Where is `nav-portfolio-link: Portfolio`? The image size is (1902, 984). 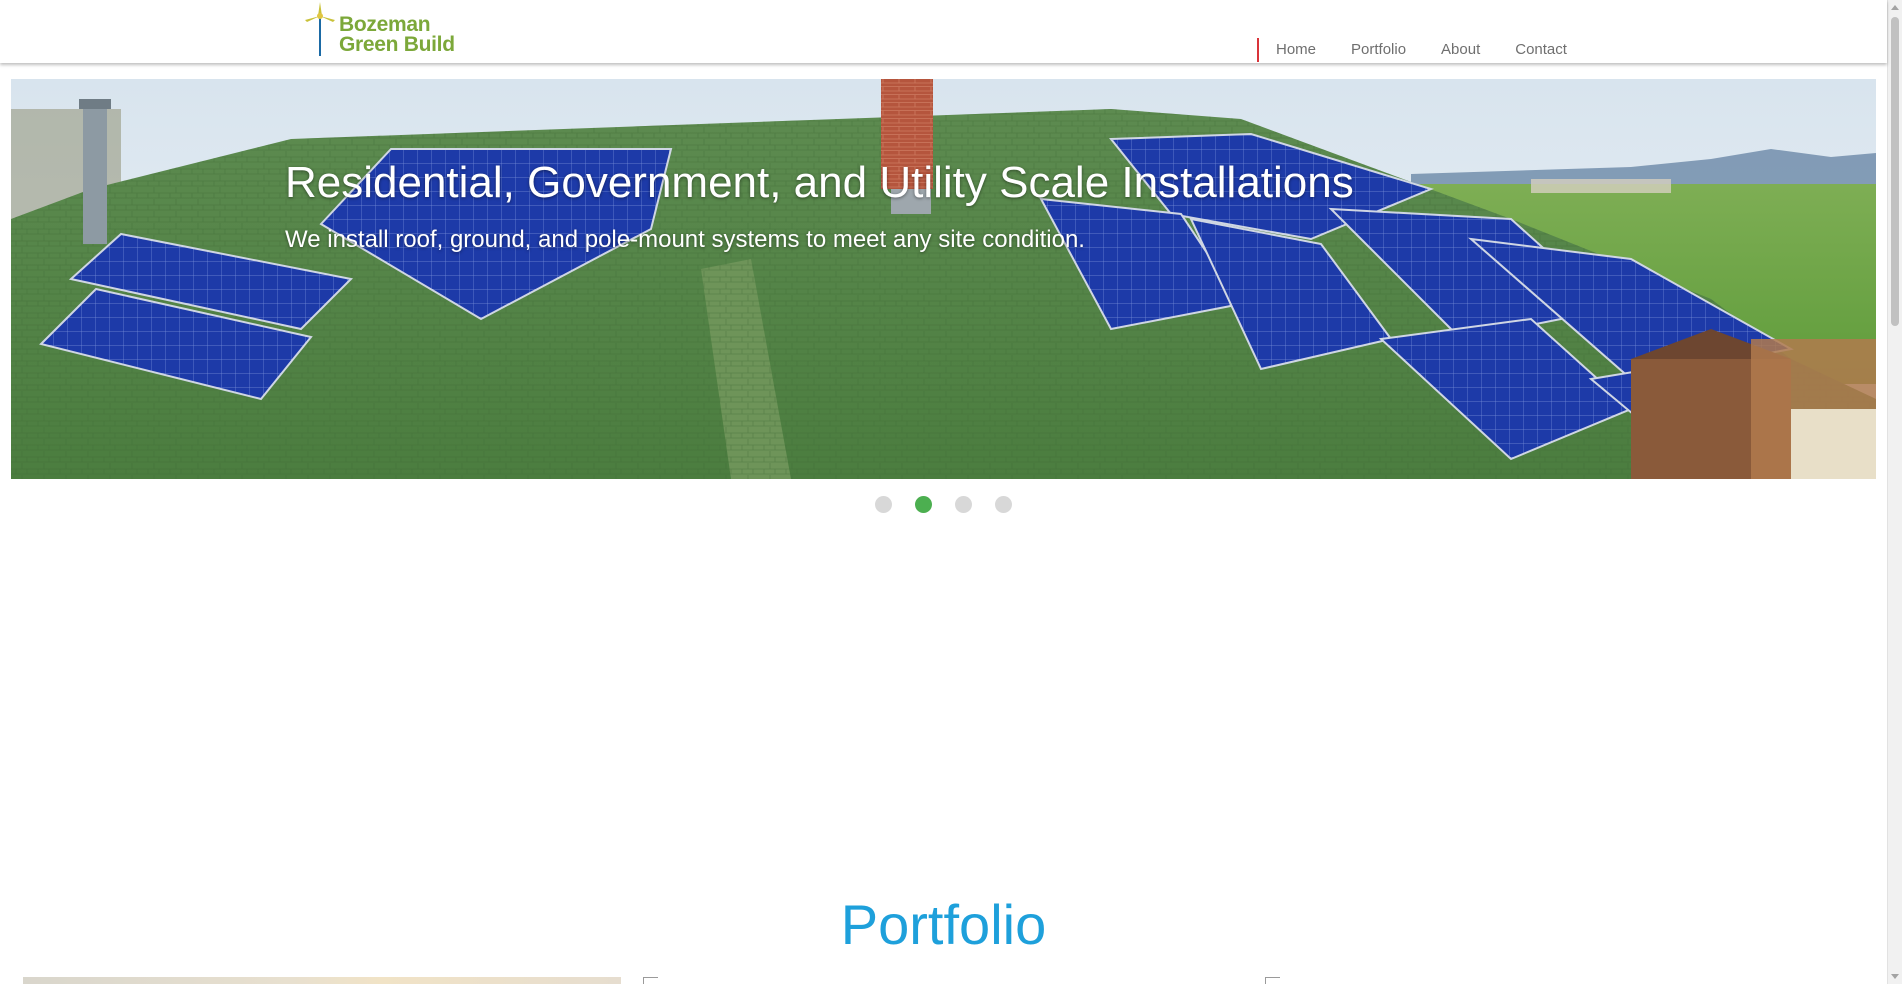 nav-portfolio-link: Portfolio is located at coordinates (1378, 50).